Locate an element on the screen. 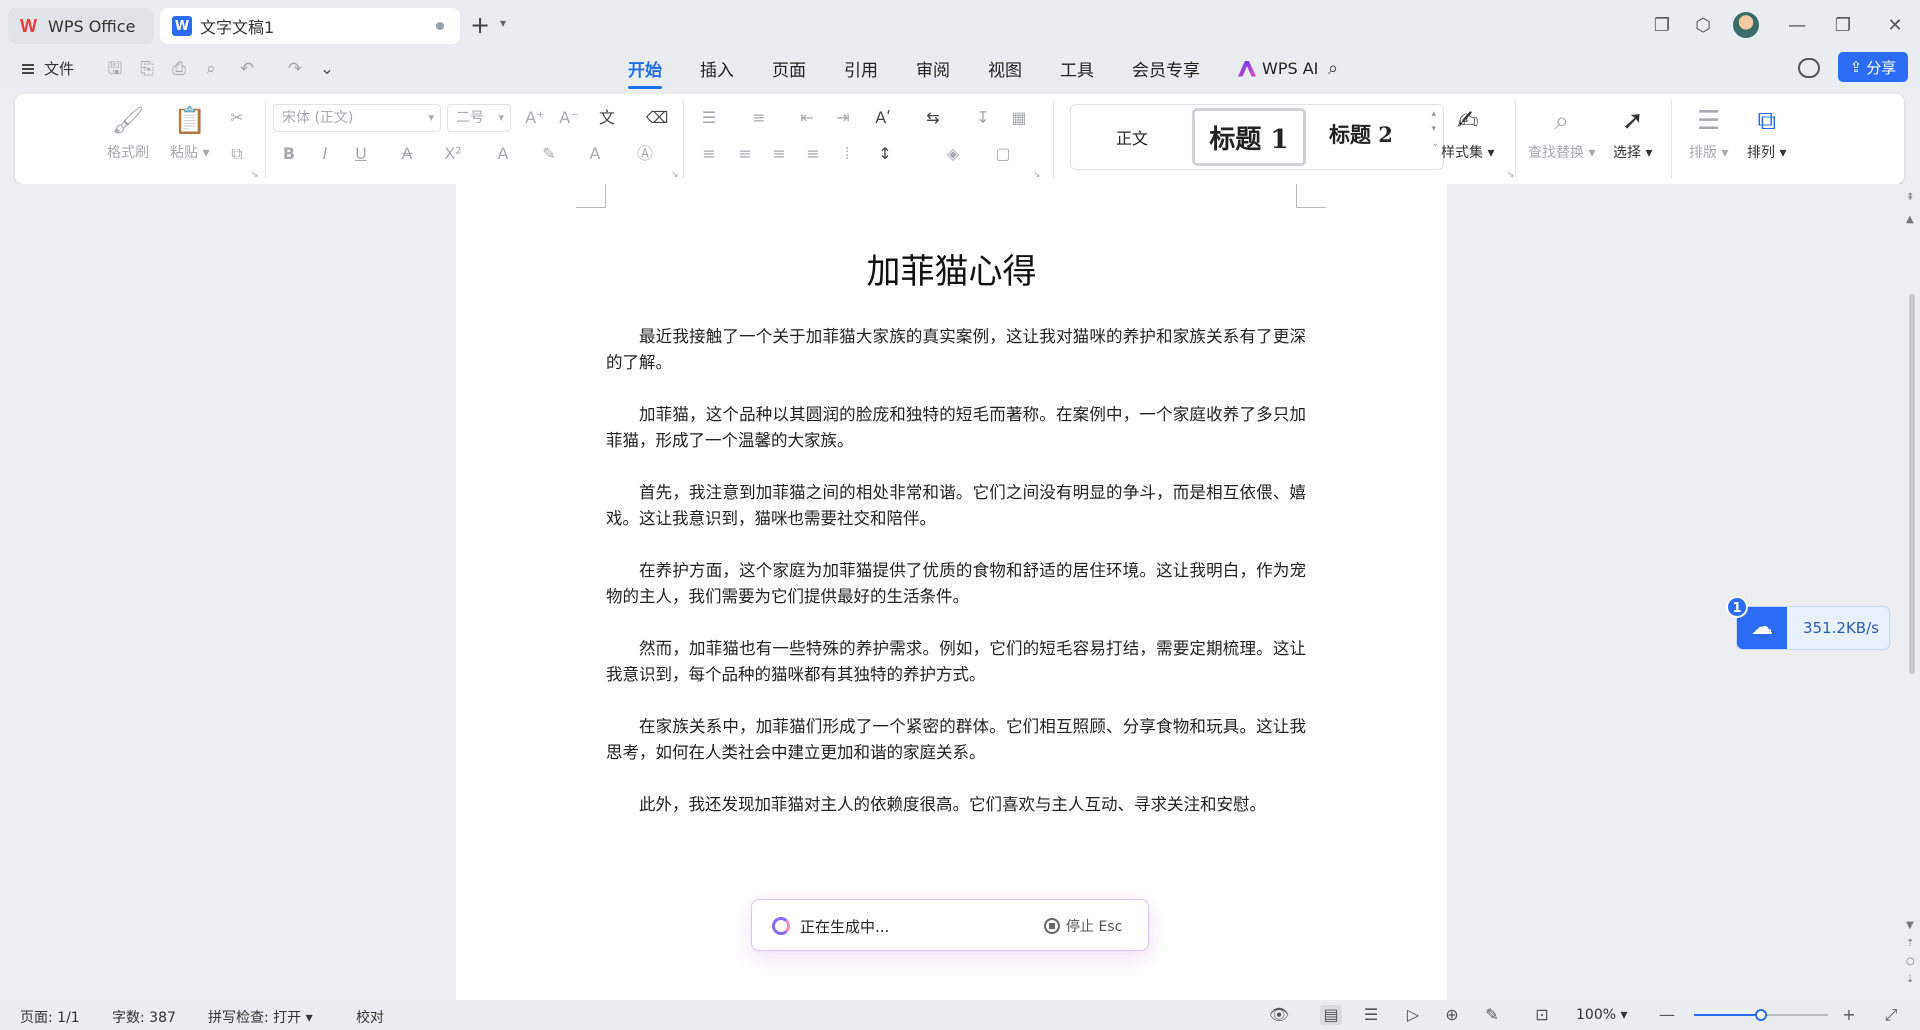 This screenshot has height=1030, width=1920. window-layout-icon: ❐ is located at coordinates (1662, 26).